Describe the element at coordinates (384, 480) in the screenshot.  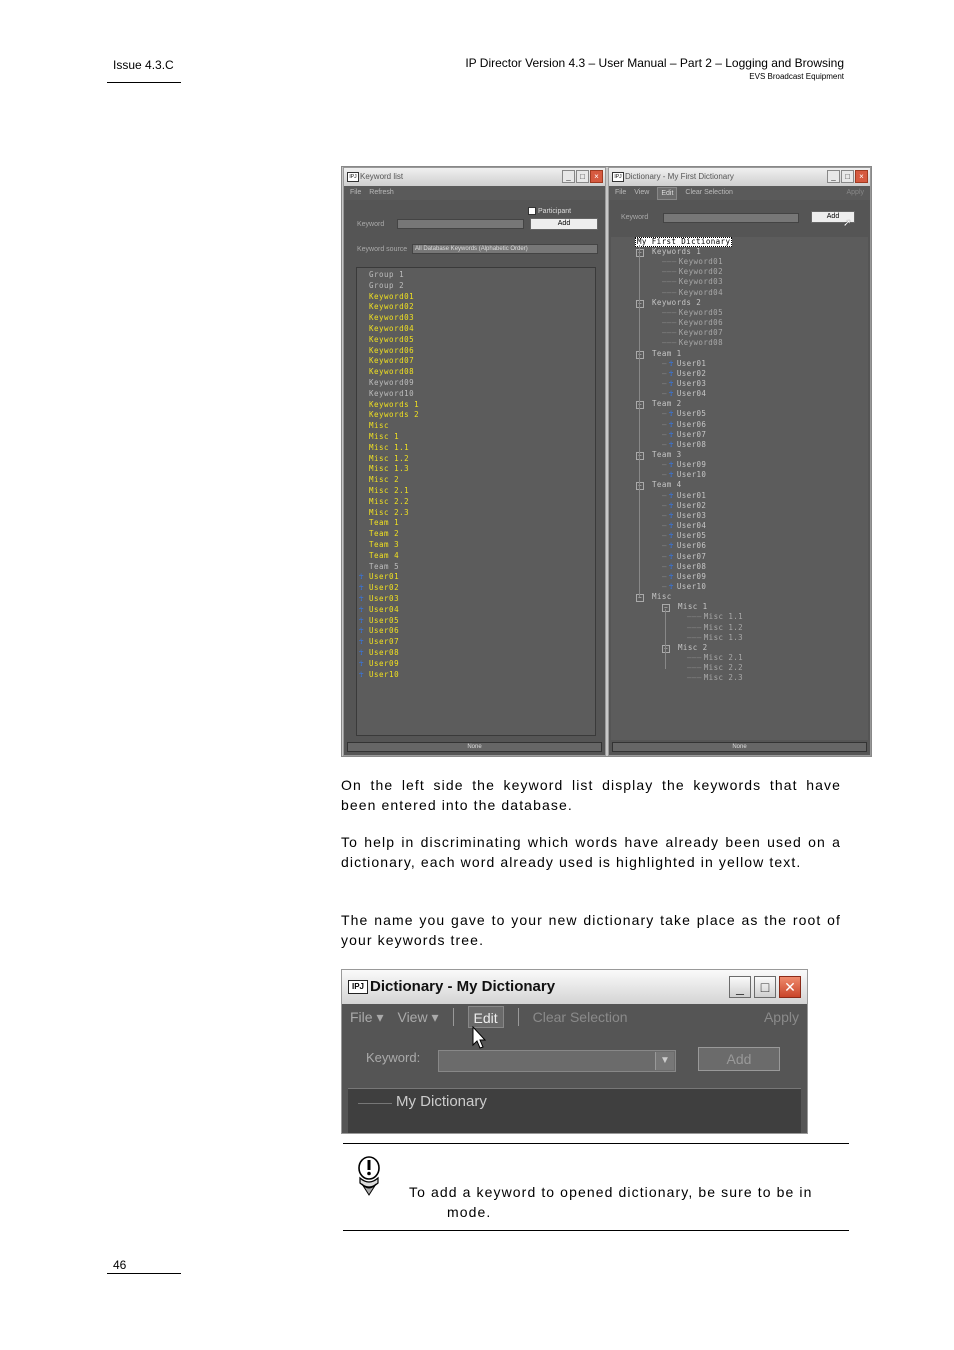
I see `keyword-list-item: Misc 2` at that location.